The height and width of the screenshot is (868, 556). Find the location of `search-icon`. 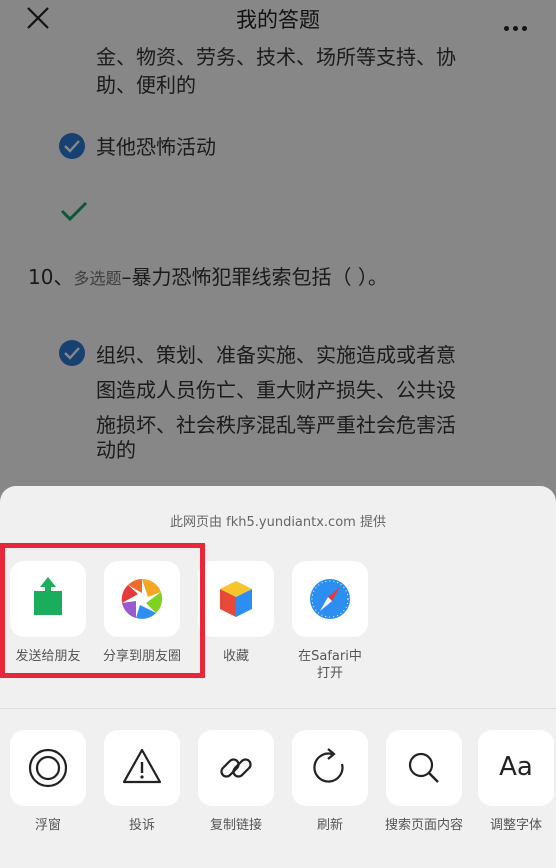

search-icon is located at coordinates (423, 767).